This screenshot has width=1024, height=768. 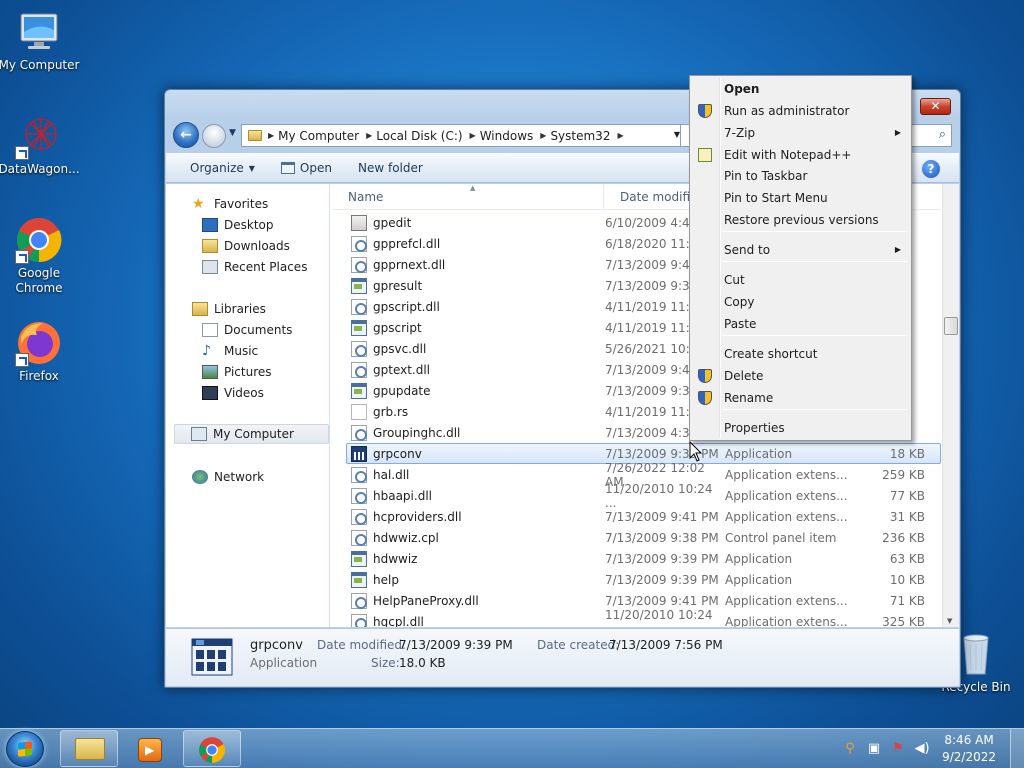 What do you see at coordinates (426, 600) in the screenshot?
I see `file-name: HelpPaneProxy.dll` at bounding box center [426, 600].